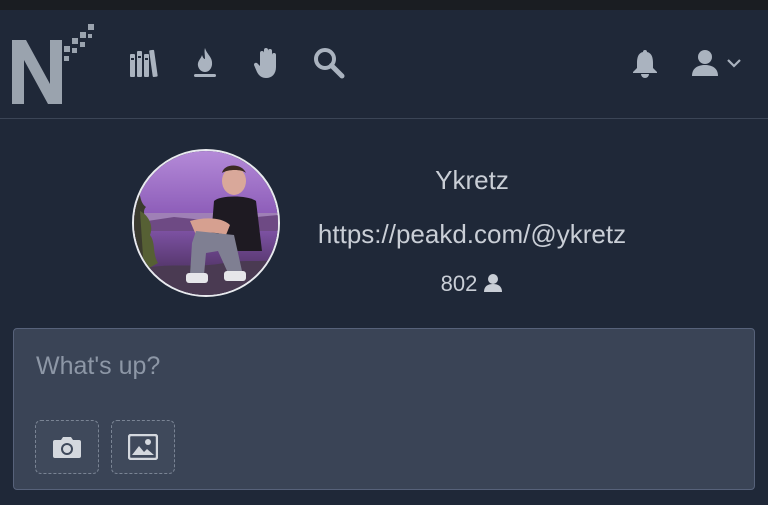  Describe the element at coordinates (459, 283) in the screenshot. I see `follower-count-value: 802` at that location.